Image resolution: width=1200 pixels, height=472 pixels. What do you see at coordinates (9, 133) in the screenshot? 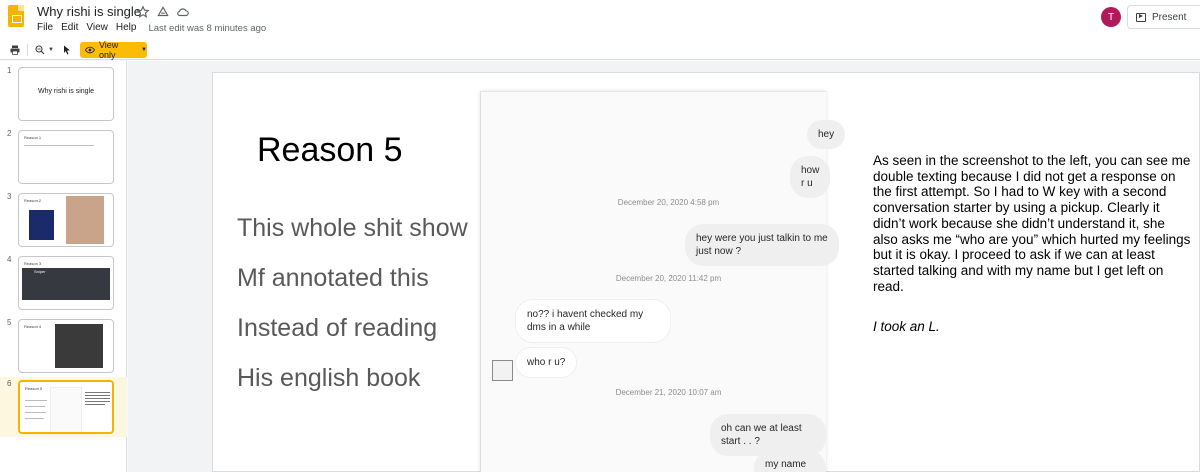
I see `slide-number: 2` at bounding box center [9, 133].